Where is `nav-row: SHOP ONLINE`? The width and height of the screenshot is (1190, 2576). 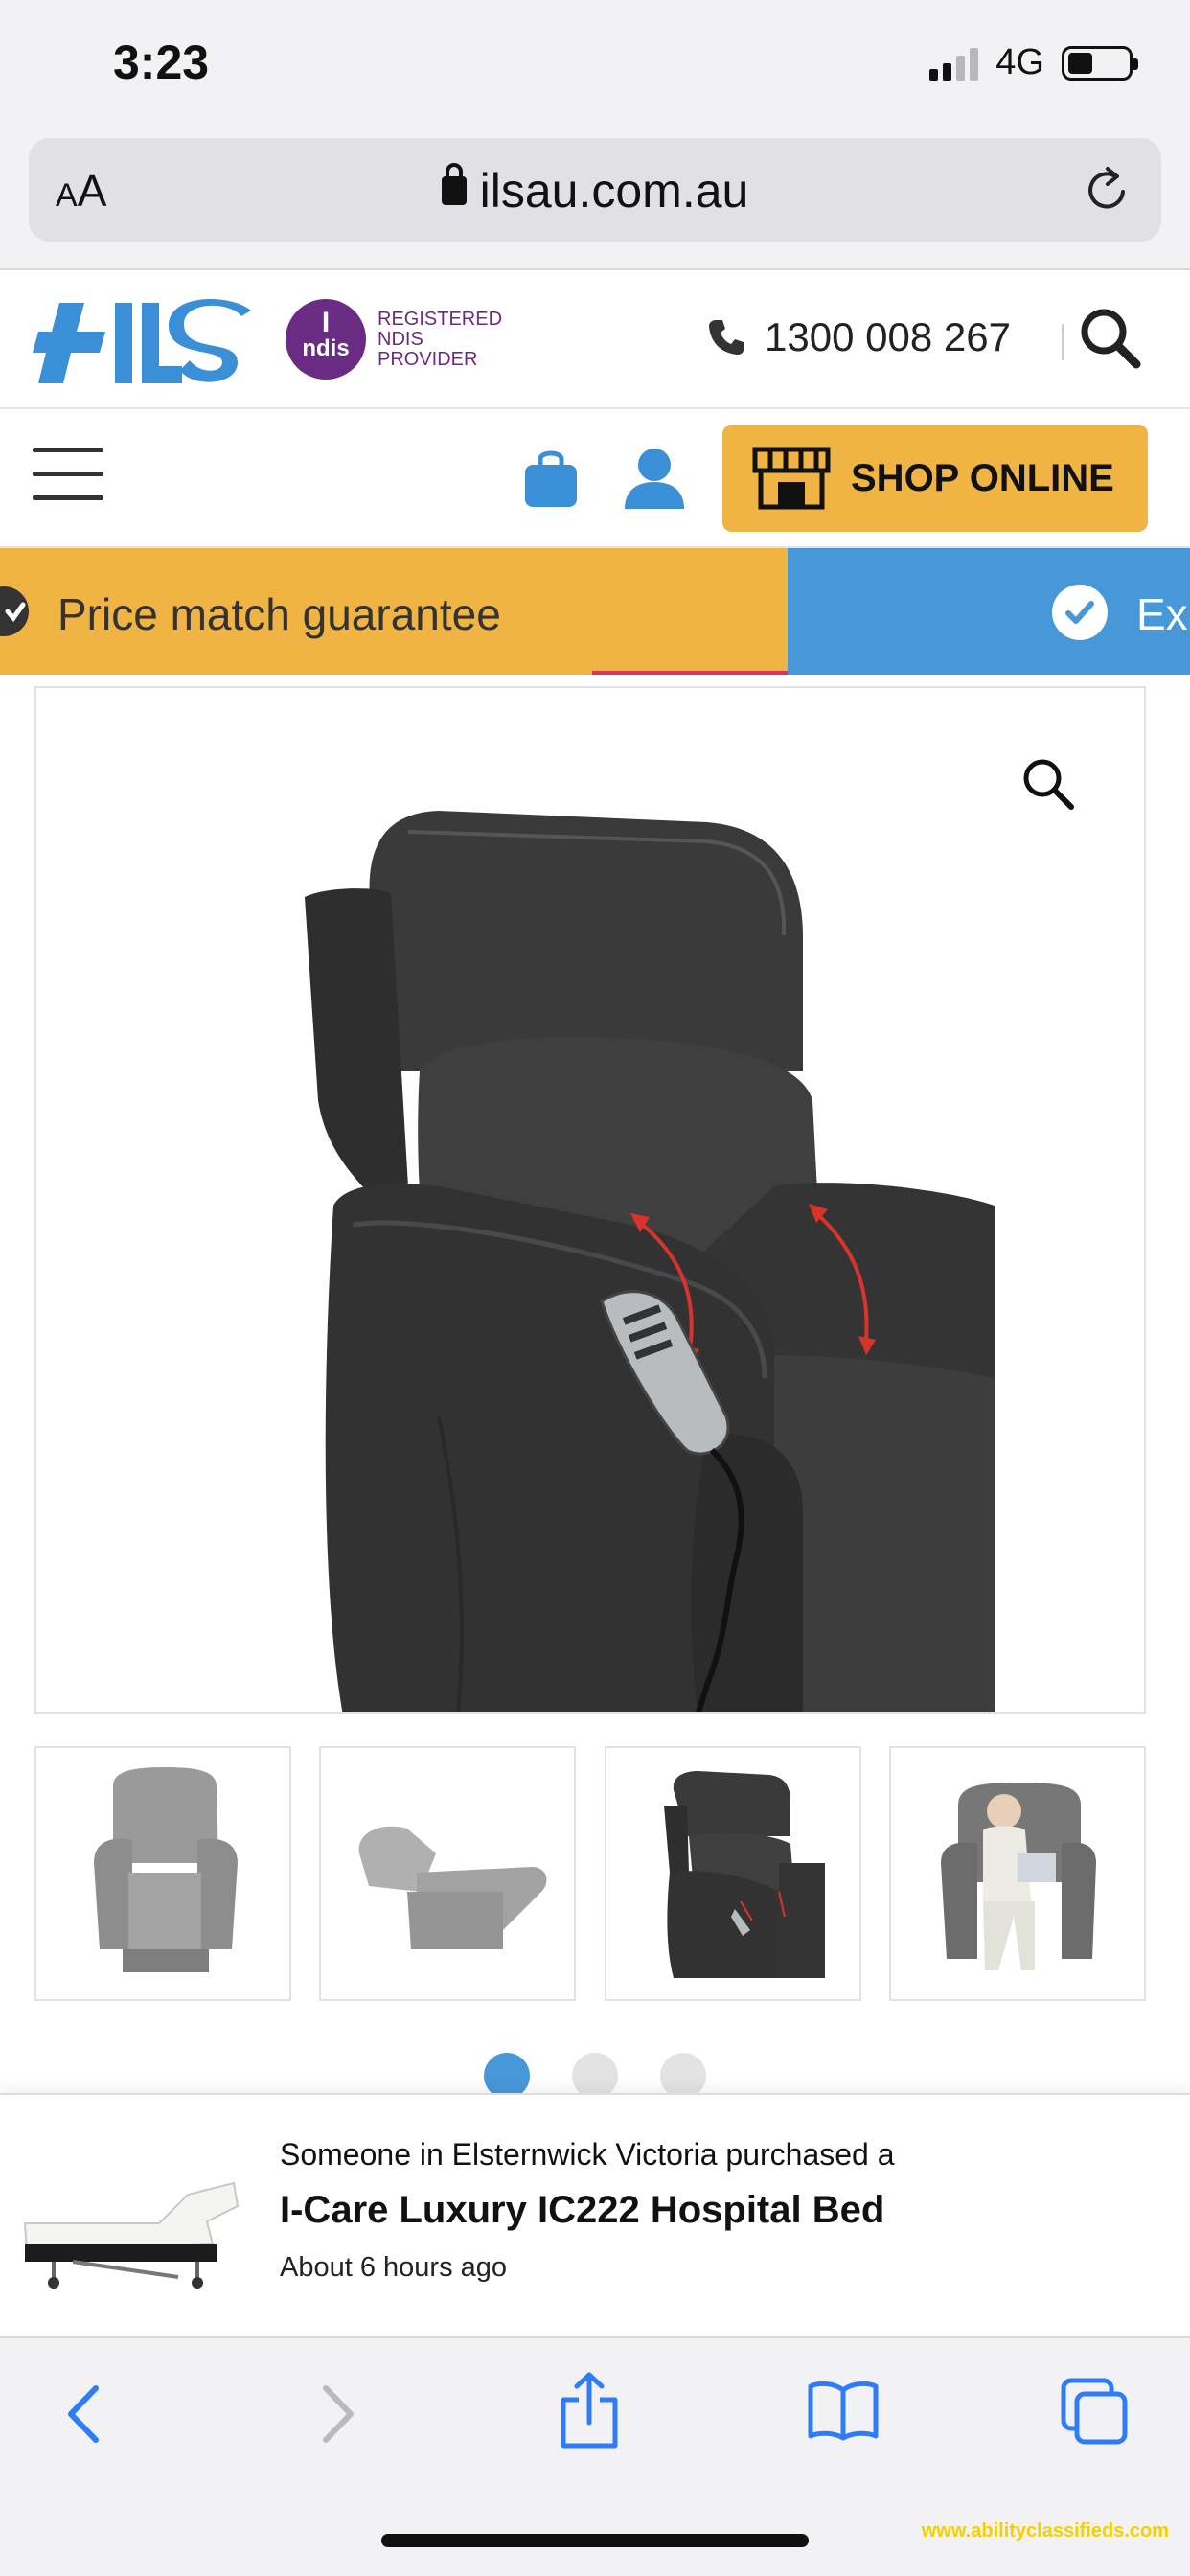 nav-row: SHOP ONLINE is located at coordinates (595, 478).